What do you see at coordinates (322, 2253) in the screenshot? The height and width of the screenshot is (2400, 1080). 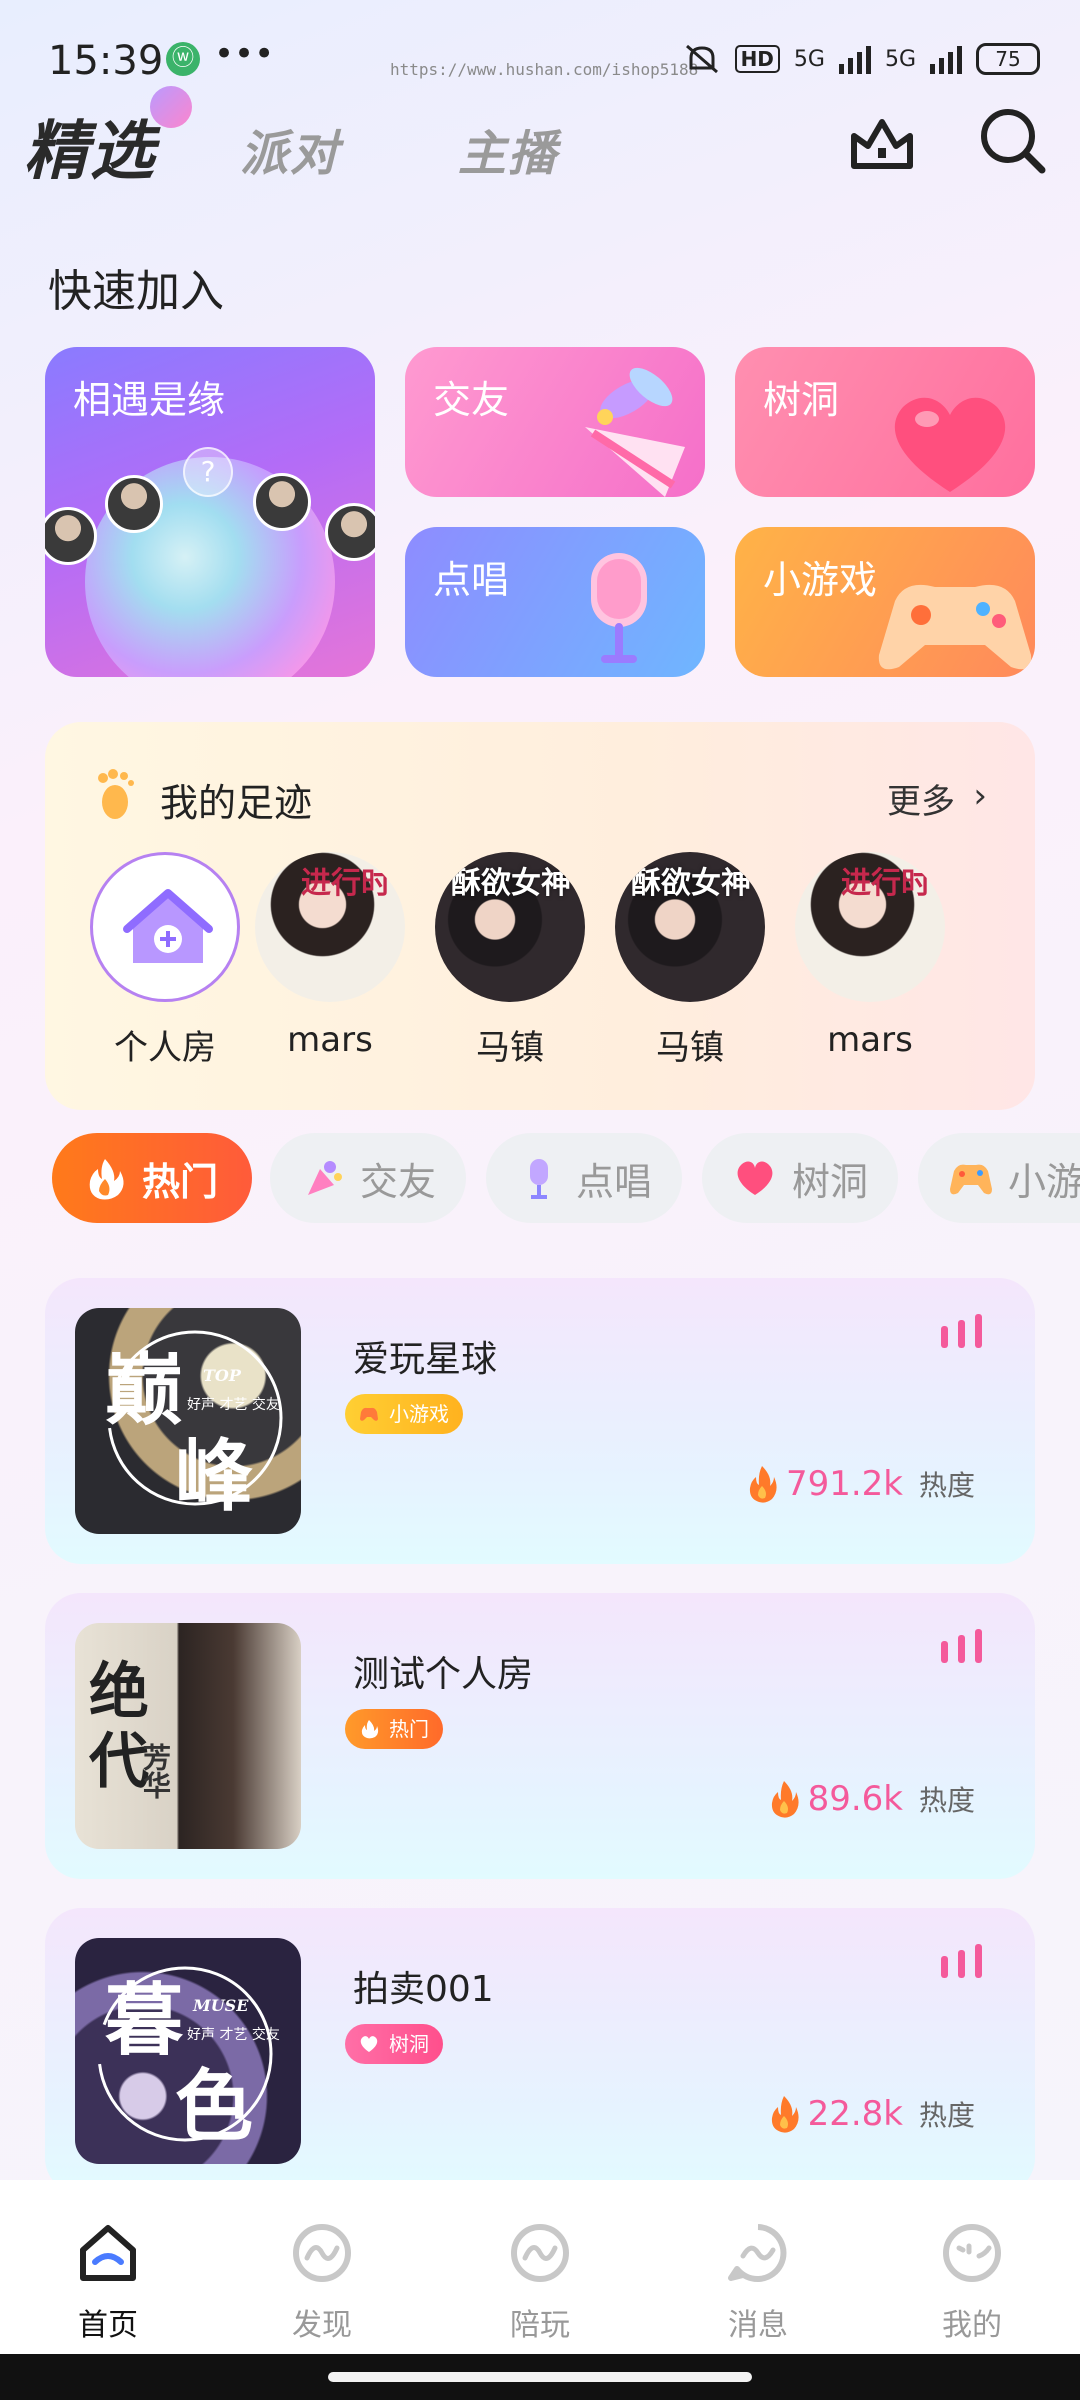 I see `discover-icon` at bounding box center [322, 2253].